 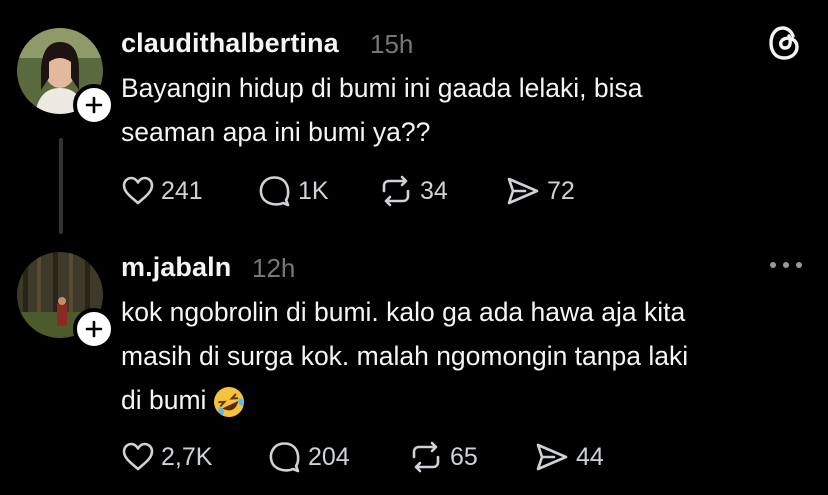 What do you see at coordinates (540, 191) in the screenshot?
I see `share-button: 72` at bounding box center [540, 191].